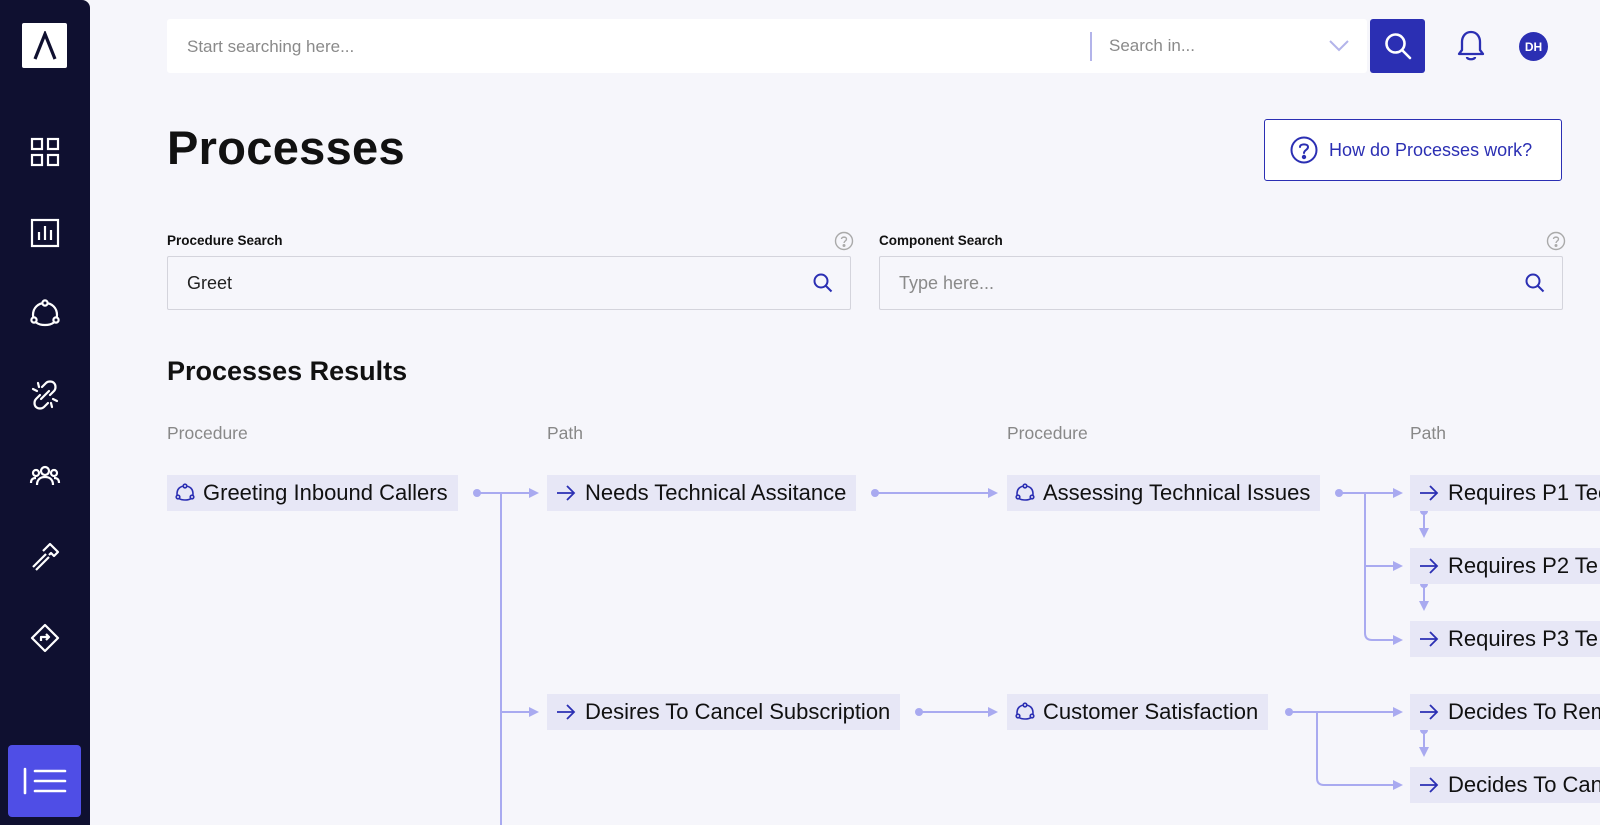  I want to click on path-node-decides-remain: Decides To Rem, so click(1505, 712).